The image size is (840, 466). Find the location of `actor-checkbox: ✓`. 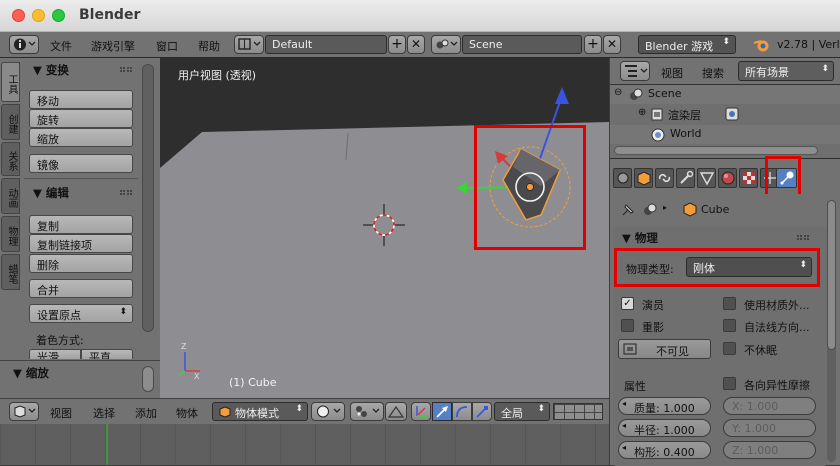

actor-checkbox: ✓ is located at coordinates (627, 303).